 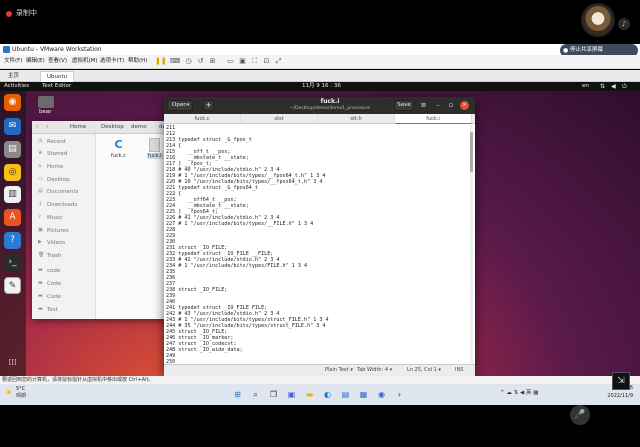 What do you see at coordinates (291, 394) in the screenshot?
I see `chat-icon: ▣` at bounding box center [291, 394].